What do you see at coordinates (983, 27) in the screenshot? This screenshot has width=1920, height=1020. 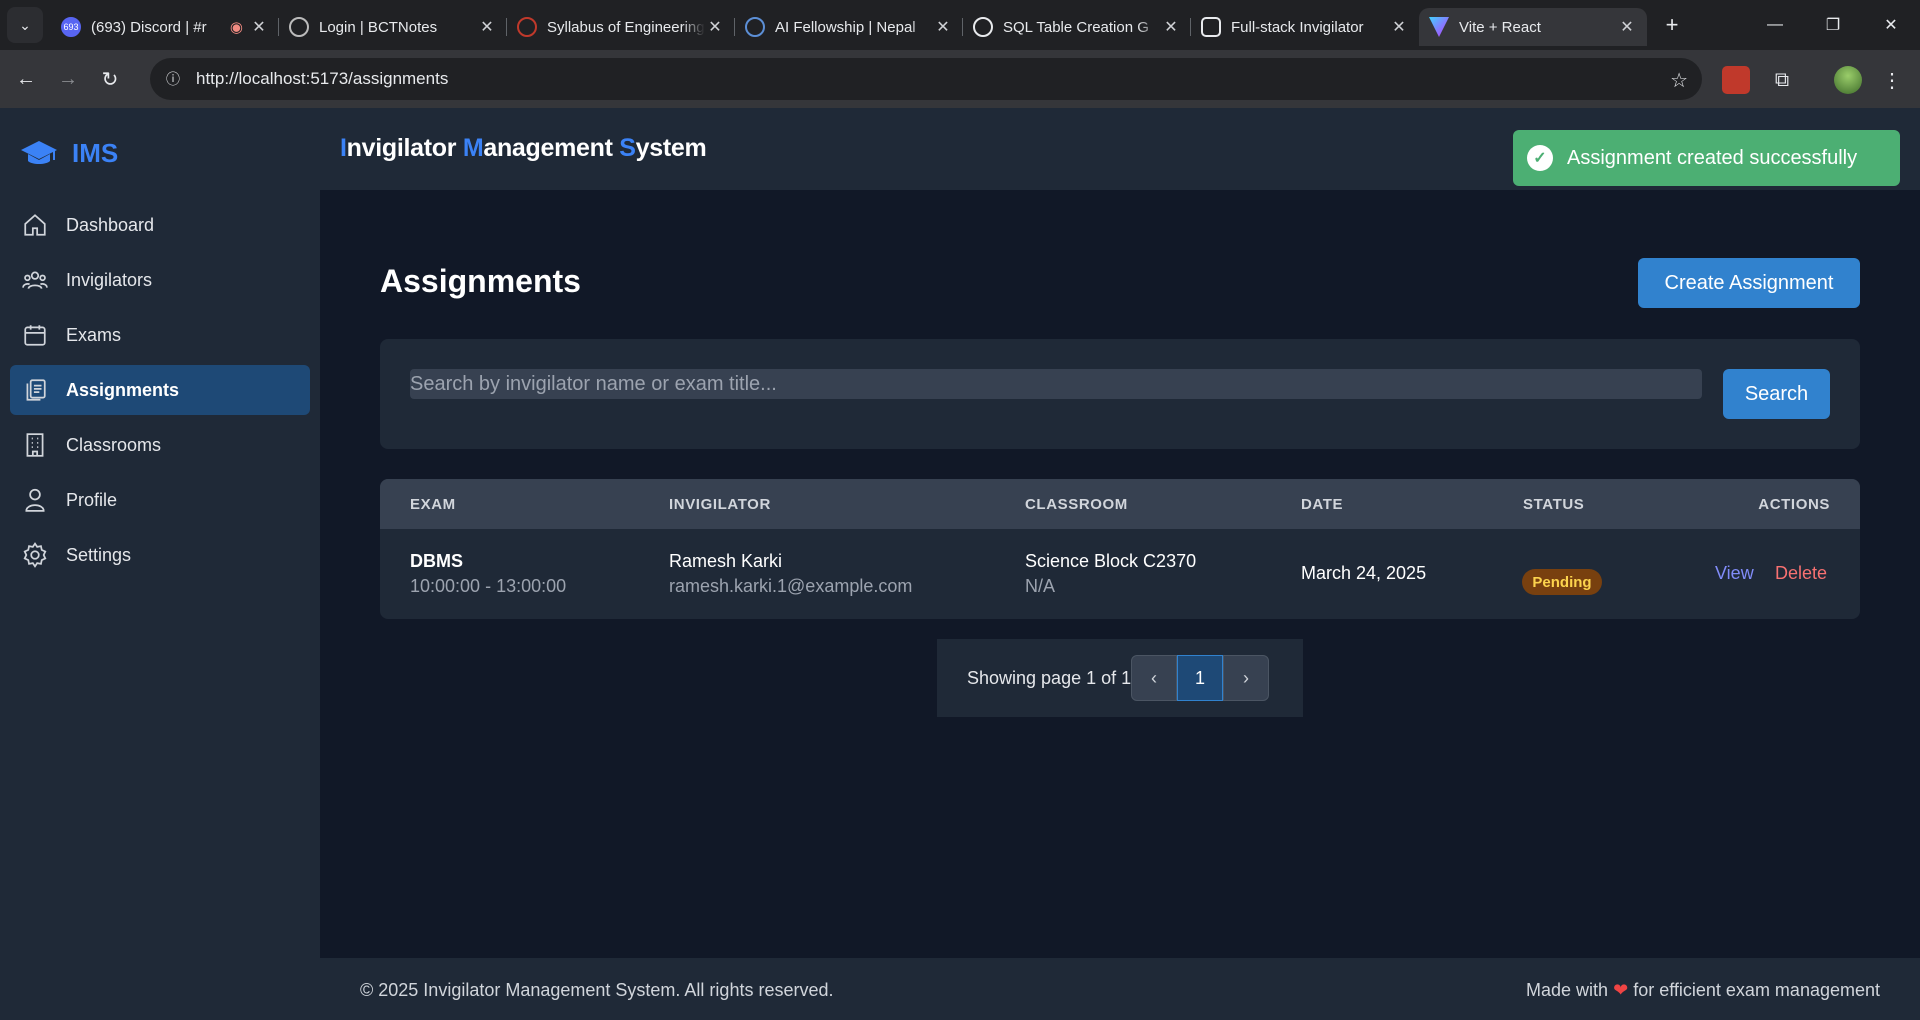 I see `chatgpt-favicon-icon` at bounding box center [983, 27].